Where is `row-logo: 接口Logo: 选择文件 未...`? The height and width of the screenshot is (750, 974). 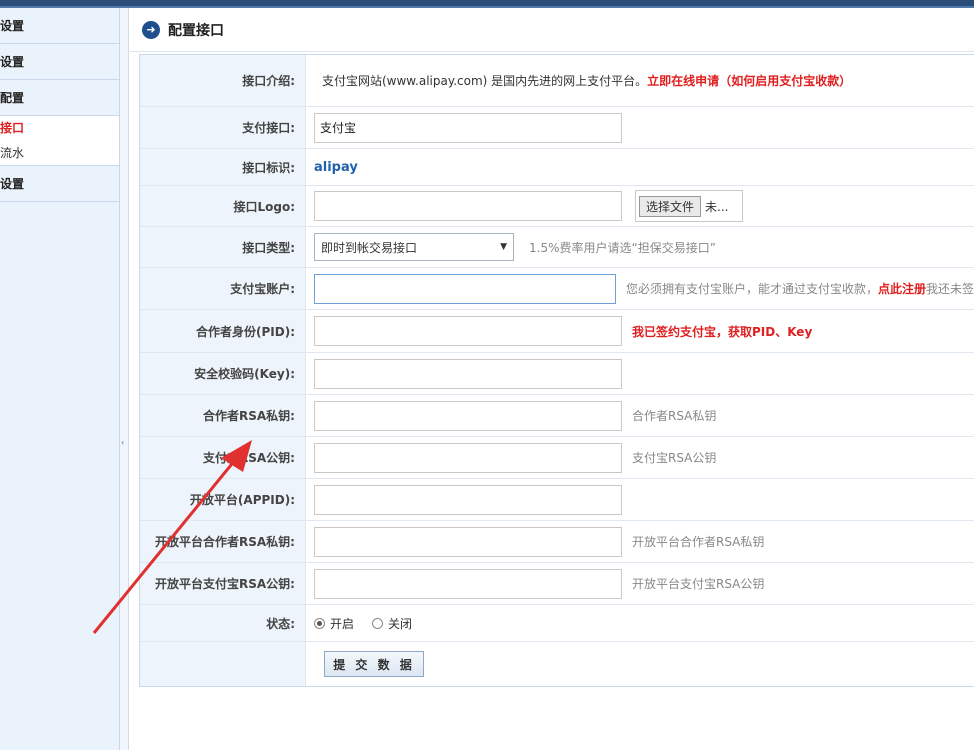
row-logo: 接口Logo: 选择文件 未... is located at coordinates (557, 206).